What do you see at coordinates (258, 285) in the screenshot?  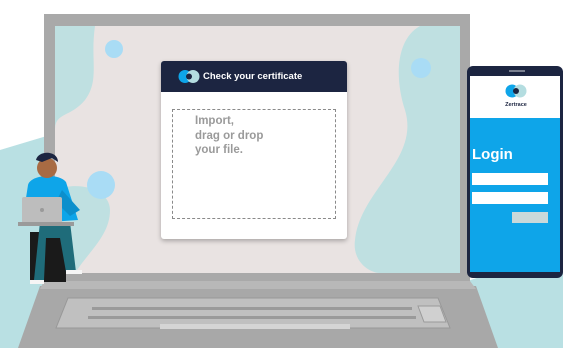 I see `laptop-hinge` at bounding box center [258, 285].